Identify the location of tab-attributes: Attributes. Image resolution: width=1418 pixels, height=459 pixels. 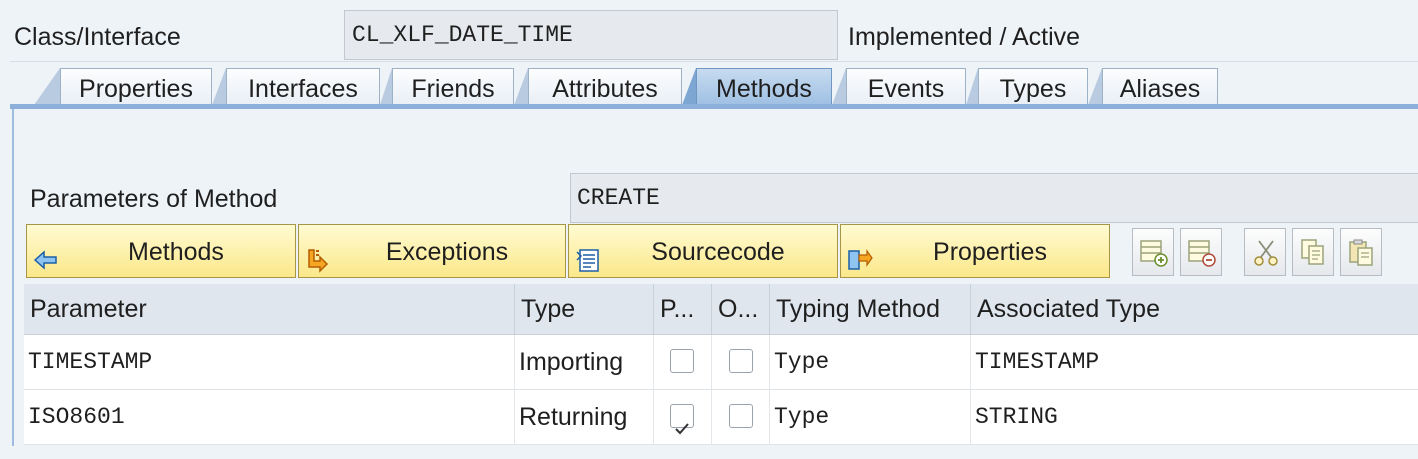
(605, 86).